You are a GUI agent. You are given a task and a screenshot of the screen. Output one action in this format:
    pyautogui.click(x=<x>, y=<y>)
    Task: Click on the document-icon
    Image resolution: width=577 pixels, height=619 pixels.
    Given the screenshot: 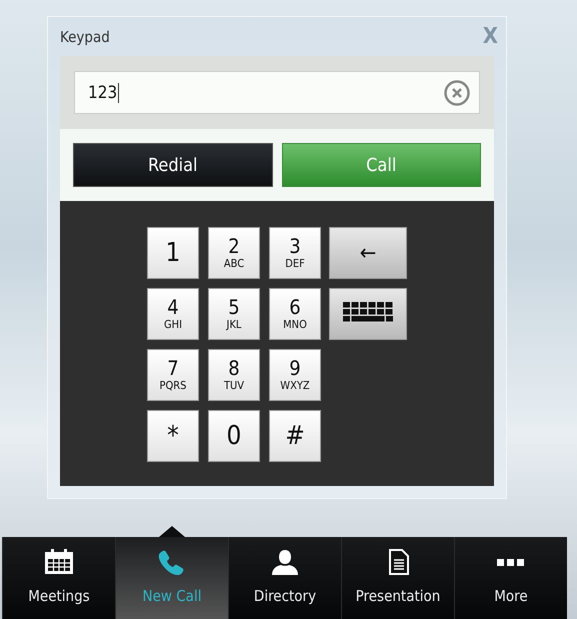 What is the action you would take?
    pyautogui.click(x=399, y=562)
    